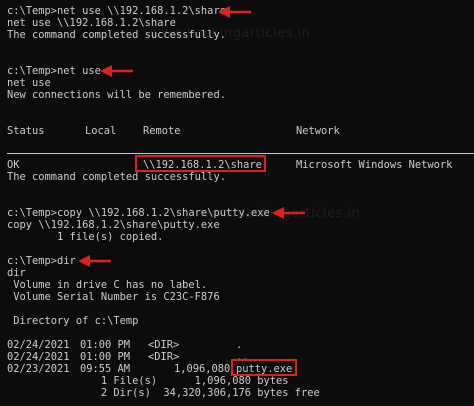 The height and width of the screenshot is (406, 474). What do you see at coordinates (26, 131) in the screenshot?
I see `table-header-status: Status` at bounding box center [26, 131].